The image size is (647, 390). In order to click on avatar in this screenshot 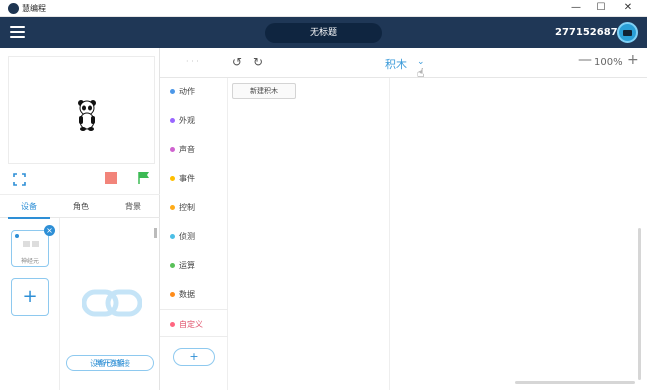, I will do `click(627, 32)`.